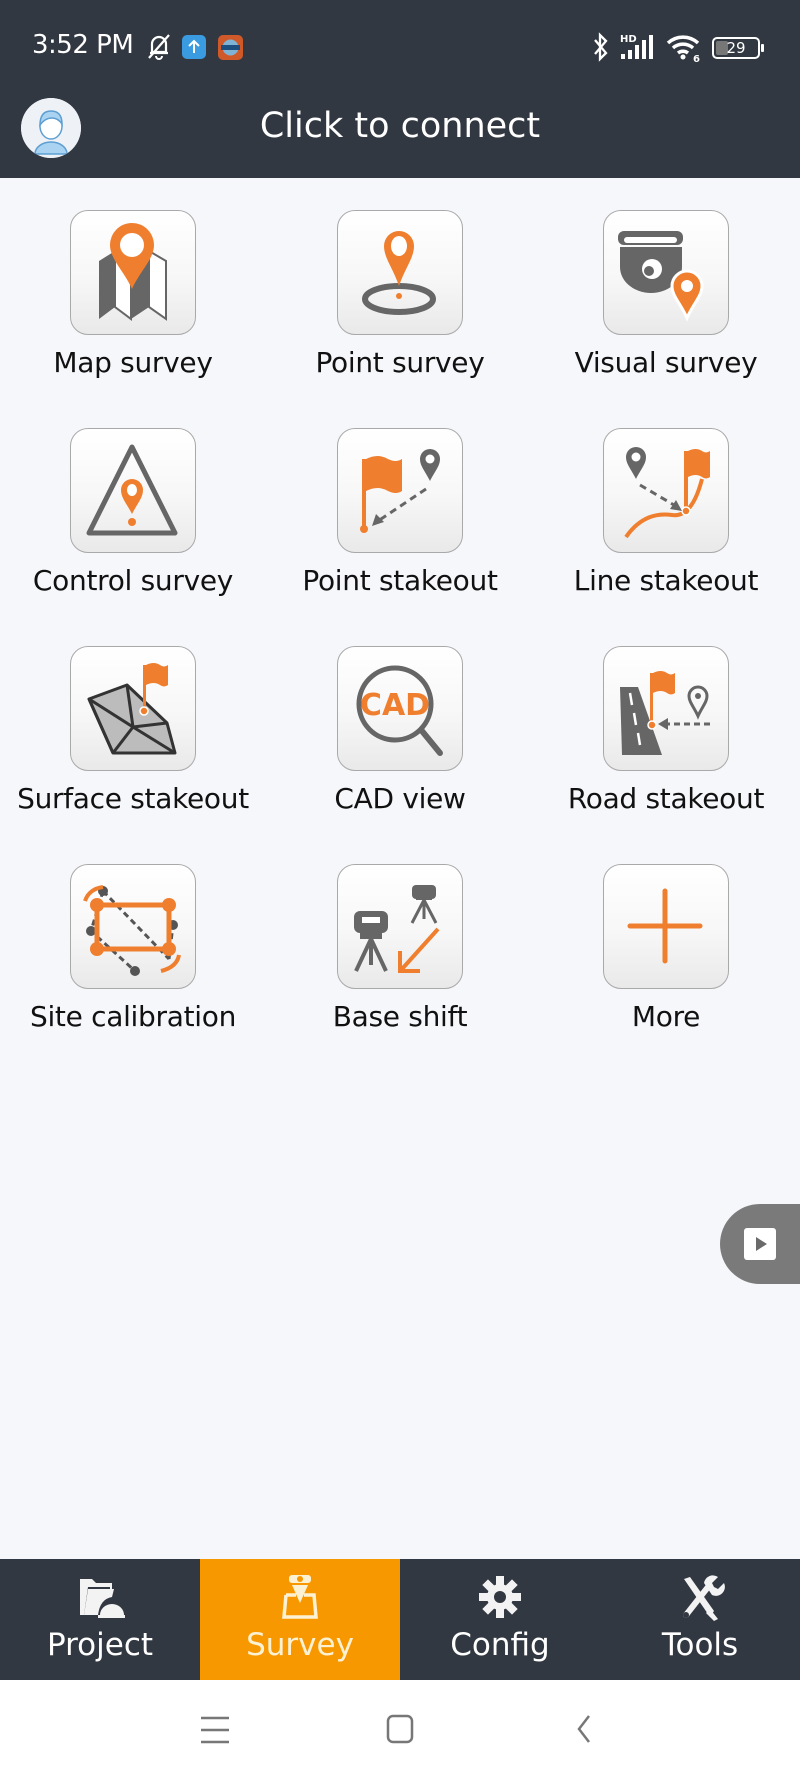 The width and height of the screenshot is (800, 1777). I want to click on grid-item-label: CAD view, so click(400, 798).